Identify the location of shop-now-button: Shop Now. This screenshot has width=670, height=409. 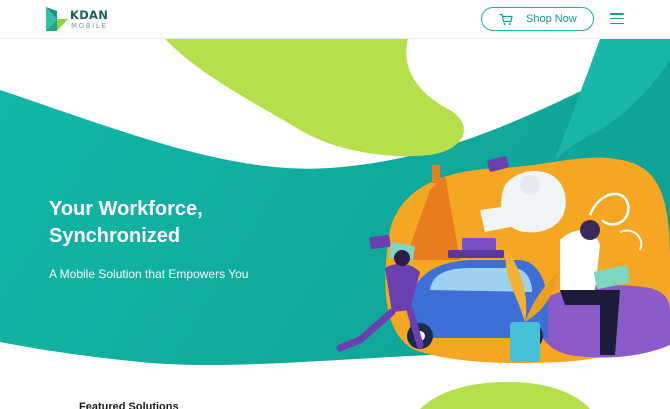
(537, 19).